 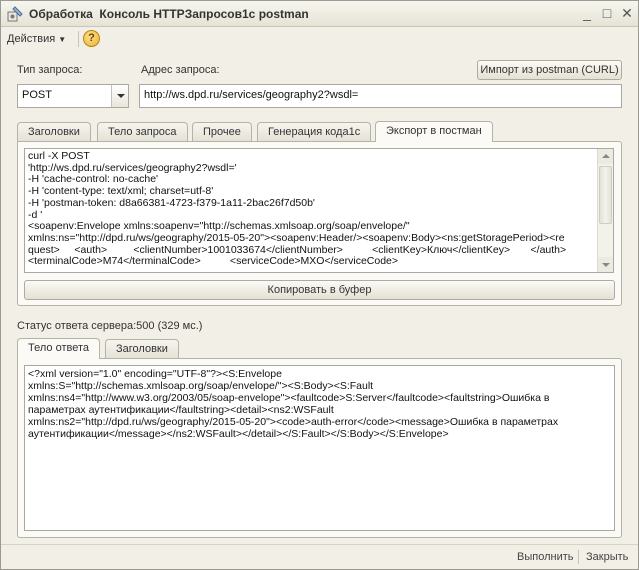 What do you see at coordinates (31, 39) in the screenshot?
I see `actions-menu-label: Действия` at bounding box center [31, 39].